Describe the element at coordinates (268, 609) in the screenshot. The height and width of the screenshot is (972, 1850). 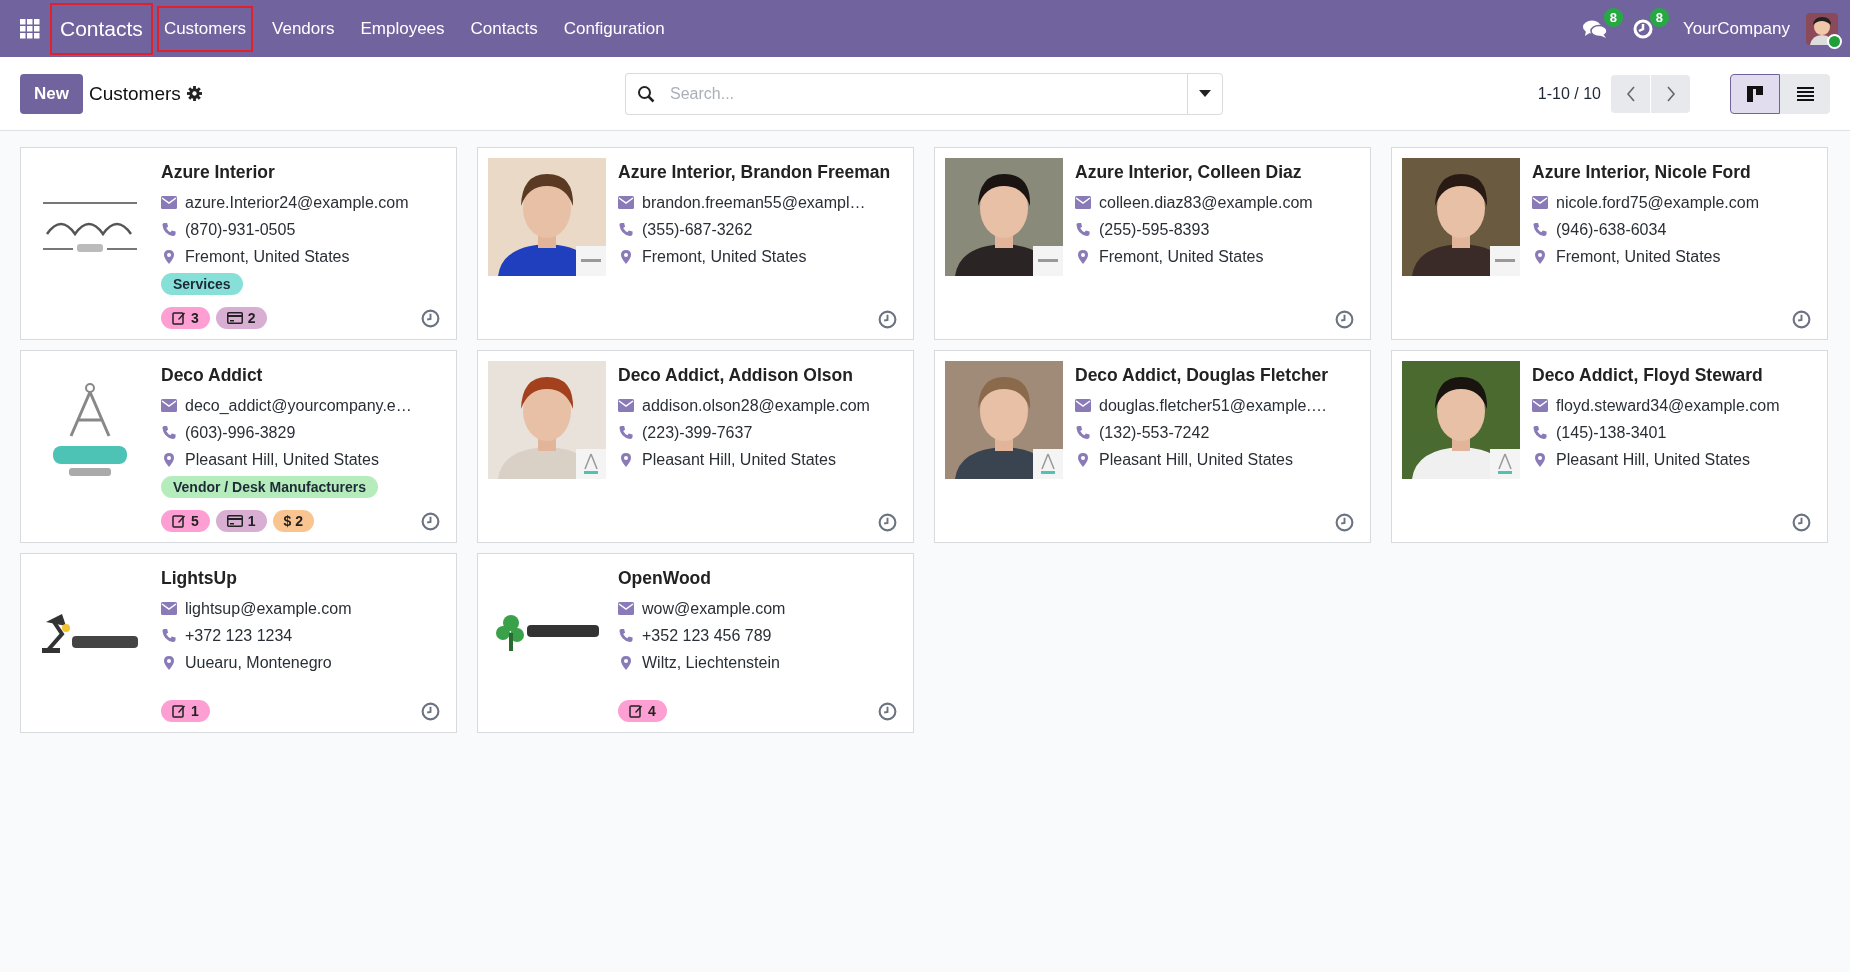
I see `email-text: lightsup@example.com` at that location.